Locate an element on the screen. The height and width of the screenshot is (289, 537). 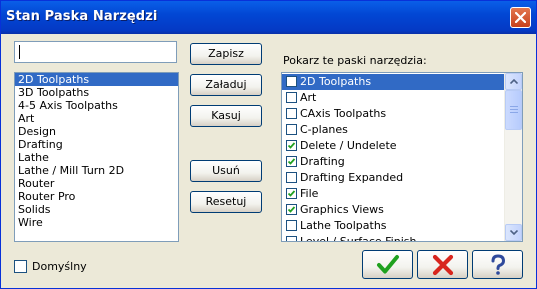
toolbar-row-label: CAxis Toolpaths is located at coordinates (343, 113).